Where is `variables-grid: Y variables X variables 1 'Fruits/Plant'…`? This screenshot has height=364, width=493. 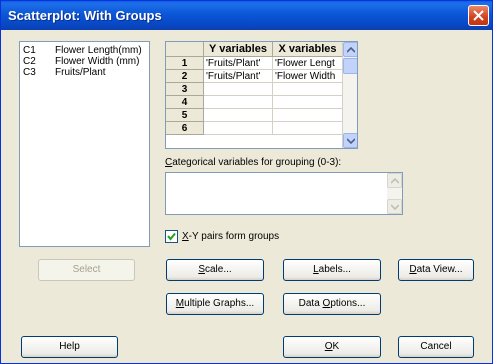
variables-grid: Y variables X variables 1 'Fruits/Plant'… is located at coordinates (261, 95).